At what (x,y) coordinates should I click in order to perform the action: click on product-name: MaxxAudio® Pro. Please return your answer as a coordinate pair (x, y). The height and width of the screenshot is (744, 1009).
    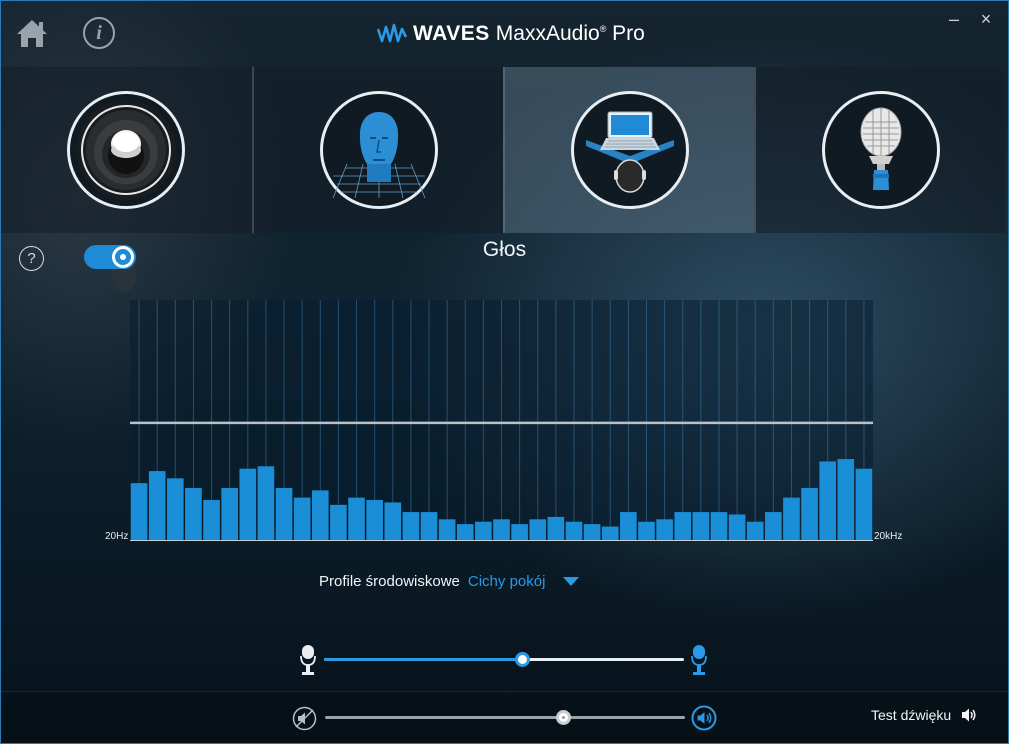
    Looking at the image, I should click on (570, 33).